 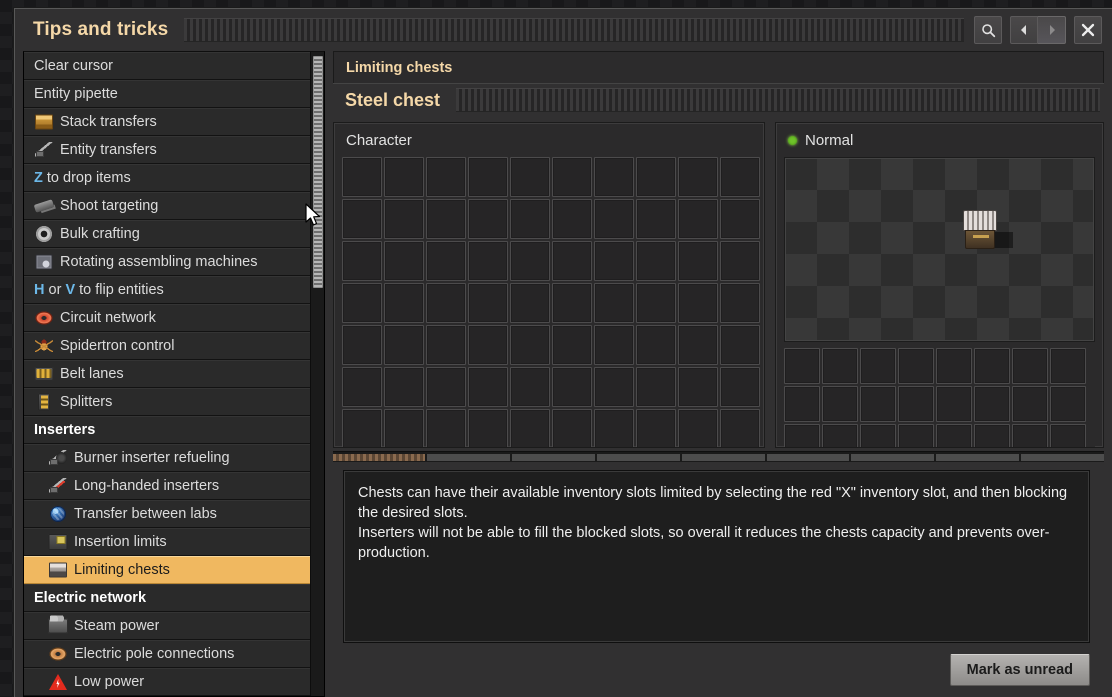 What do you see at coordinates (167, 346) in the screenshot?
I see `sidebar-item-spidertron-control: Spidertron control` at bounding box center [167, 346].